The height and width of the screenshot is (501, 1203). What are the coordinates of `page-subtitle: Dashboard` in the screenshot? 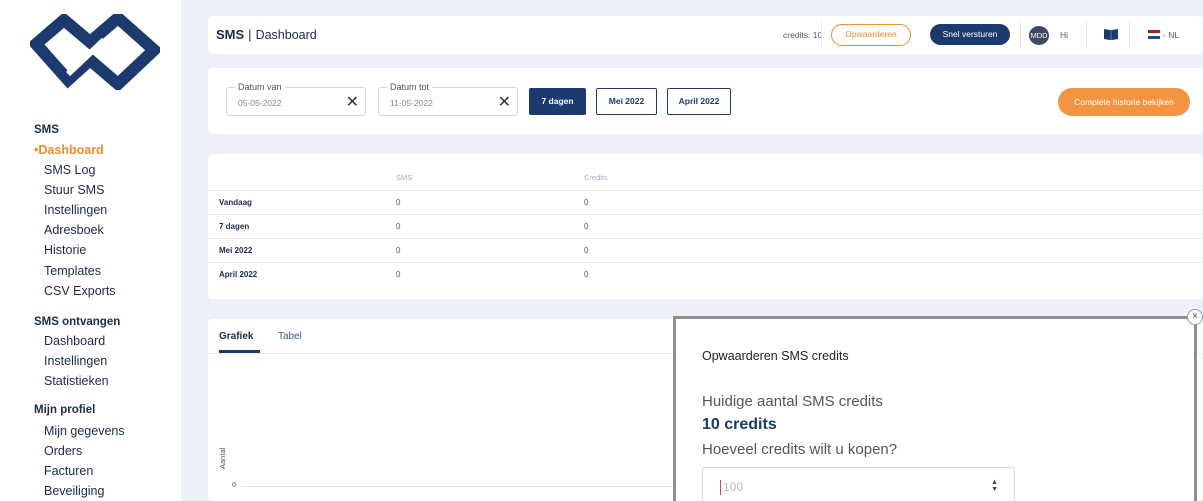 It's located at (286, 35).